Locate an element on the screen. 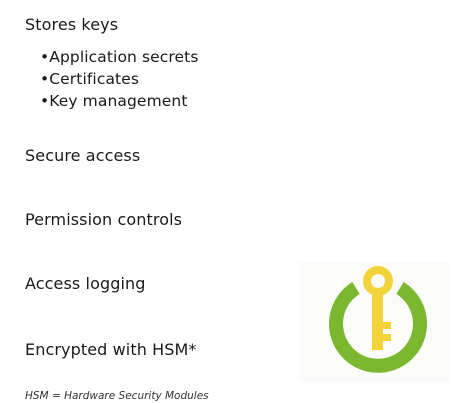  key-vault-icon-panel is located at coordinates (375, 322).